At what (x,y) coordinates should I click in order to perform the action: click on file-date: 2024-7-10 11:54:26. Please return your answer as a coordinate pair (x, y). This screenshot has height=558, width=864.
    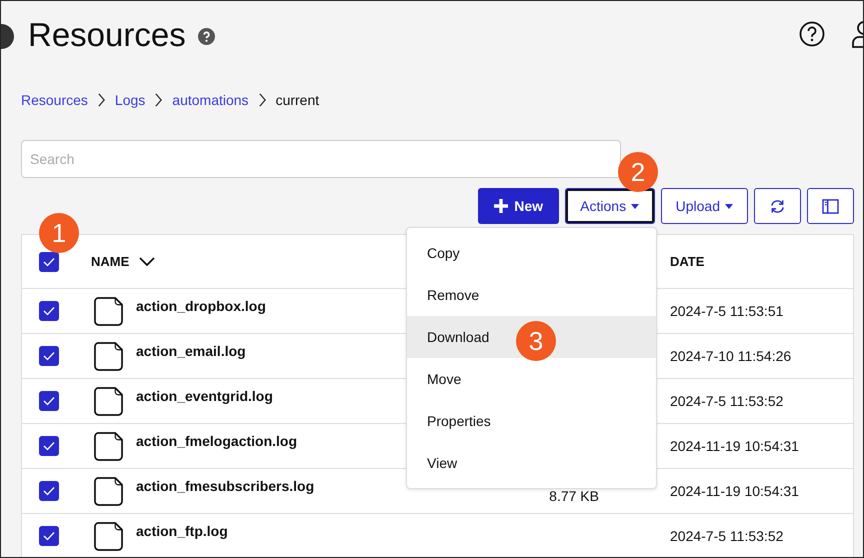
    Looking at the image, I should click on (731, 356).